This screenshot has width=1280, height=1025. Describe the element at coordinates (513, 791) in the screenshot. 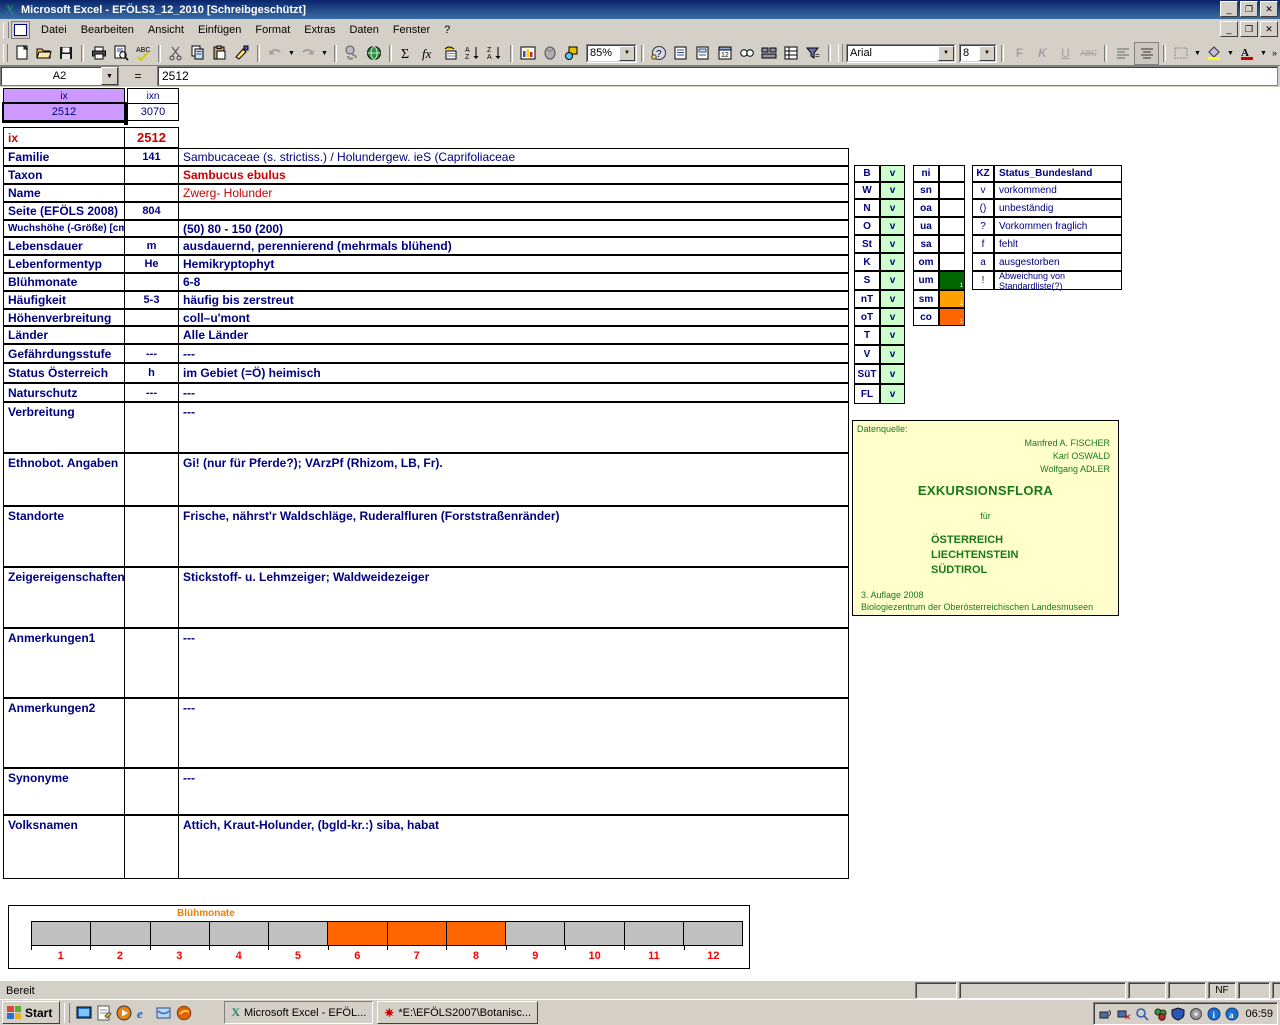

I see `row-value-synonyme: ---` at that location.